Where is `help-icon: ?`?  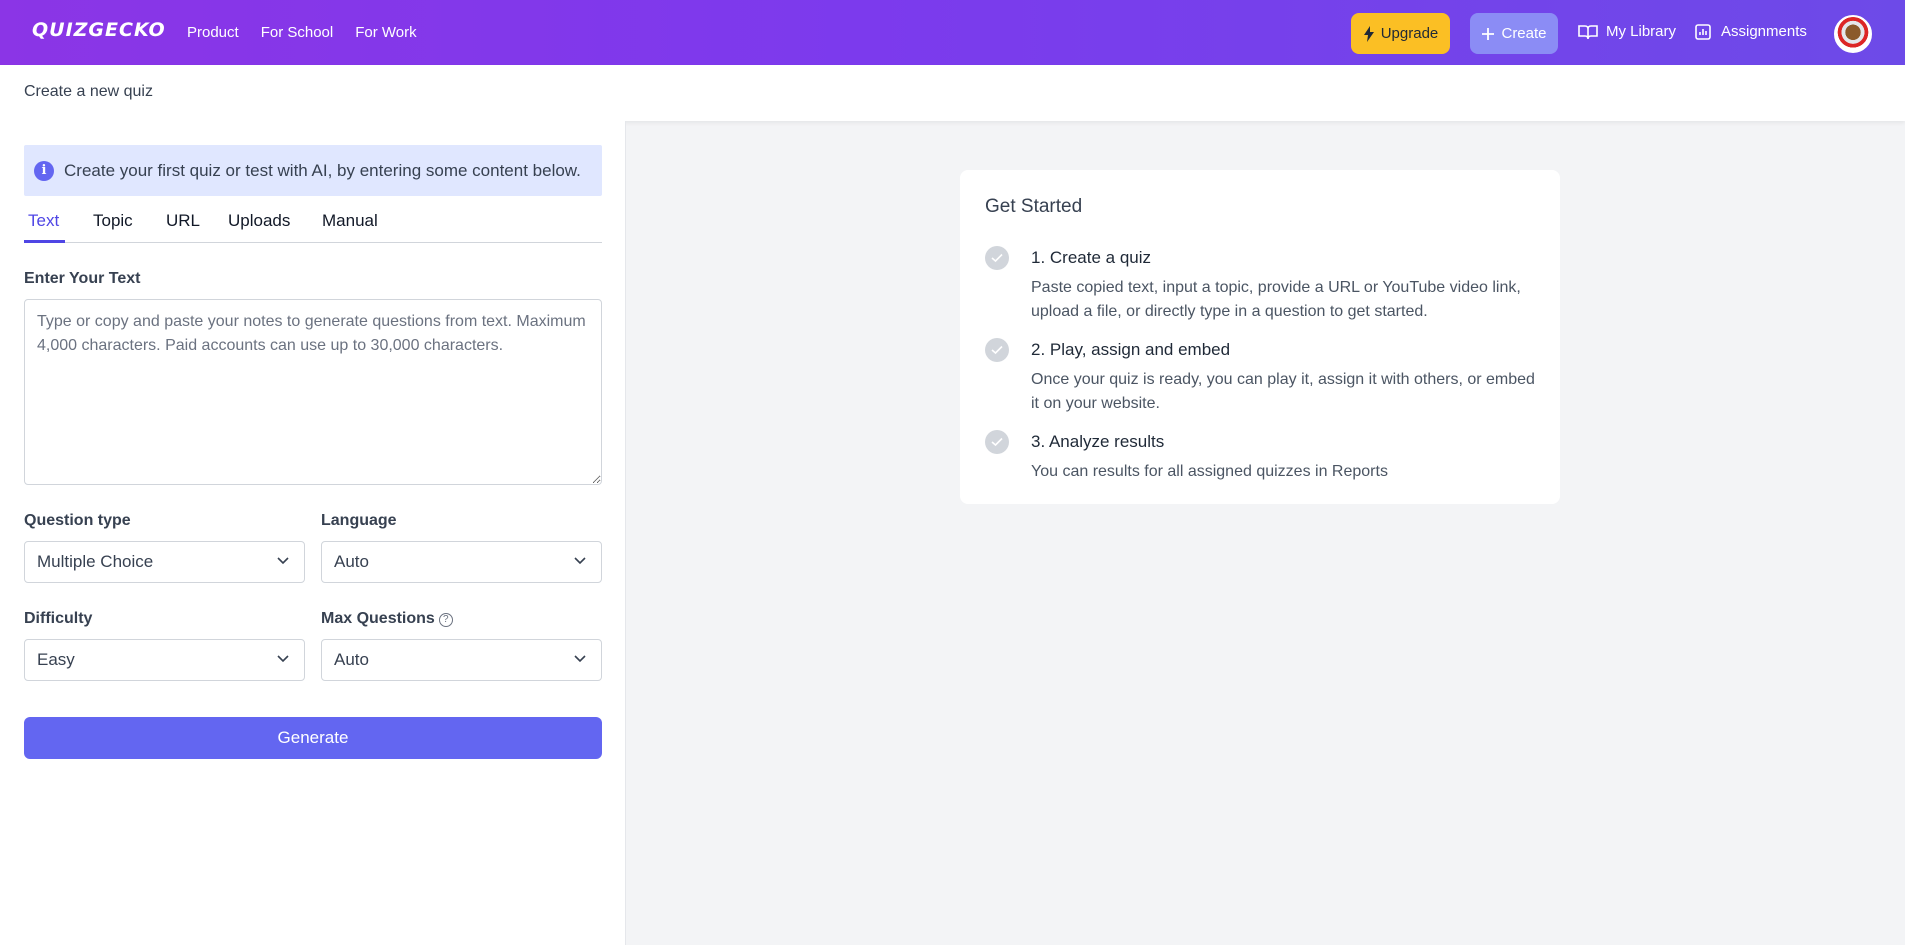
help-icon: ? is located at coordinates (445, 620).